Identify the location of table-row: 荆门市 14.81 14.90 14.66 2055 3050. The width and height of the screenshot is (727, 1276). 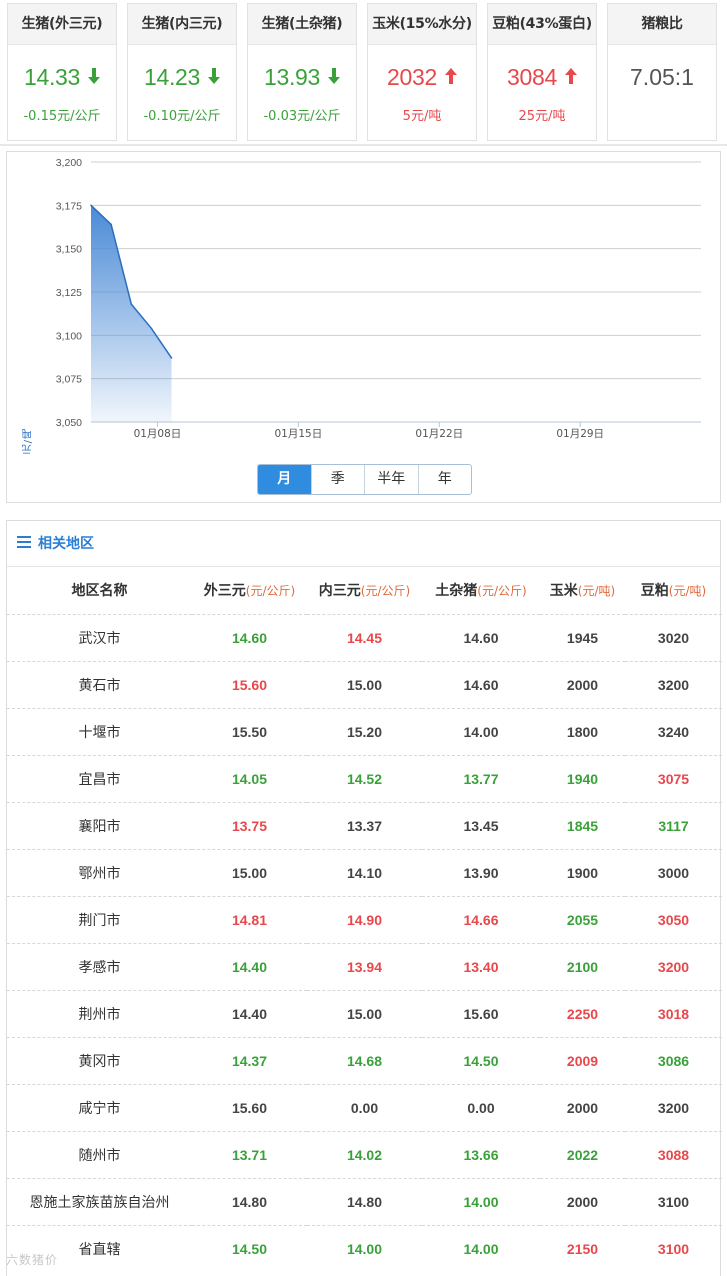
(364, 919).